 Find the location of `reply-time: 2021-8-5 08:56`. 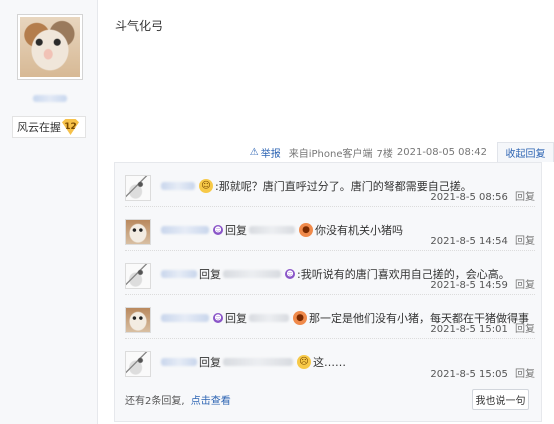

reply-time: 2021-8-5 08:56 is located at coordinates (469, 197).